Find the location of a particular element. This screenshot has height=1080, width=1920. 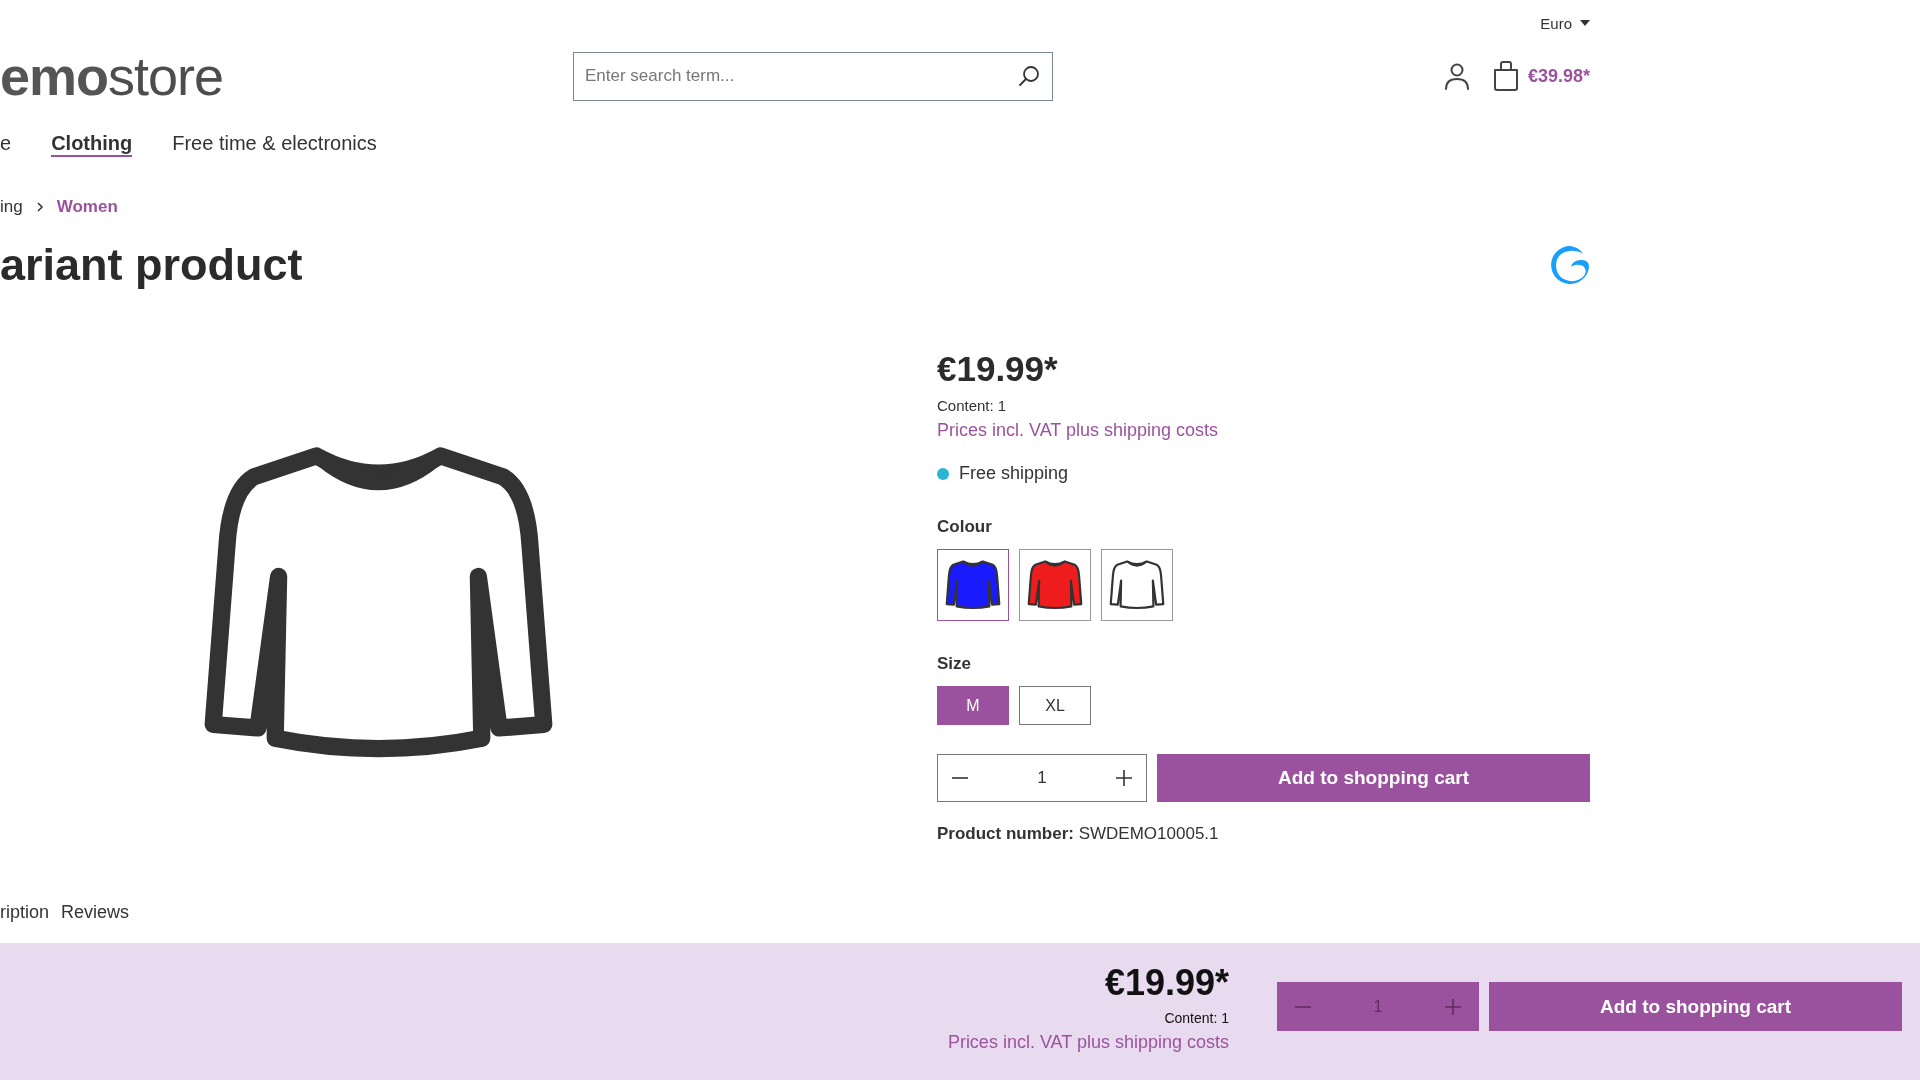

brand-logo-icon is located at coordinates (1570, 265).